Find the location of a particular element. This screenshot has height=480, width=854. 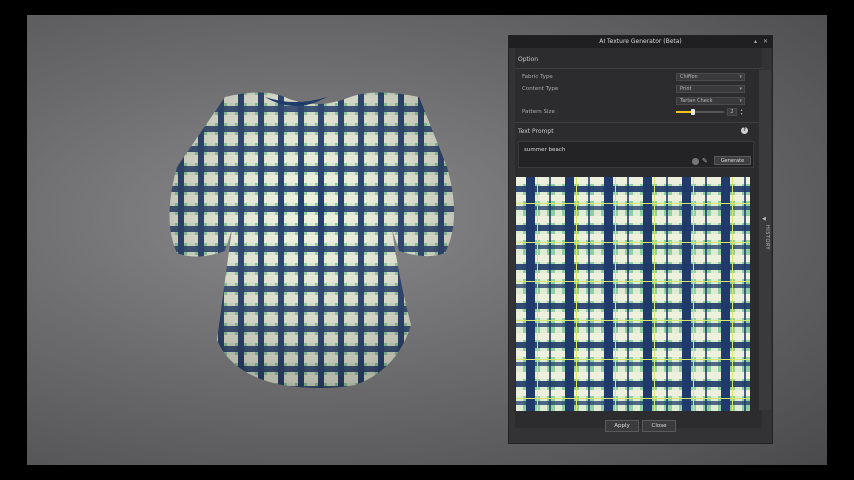

help-icon: ? is located at coordinates (744, 130).